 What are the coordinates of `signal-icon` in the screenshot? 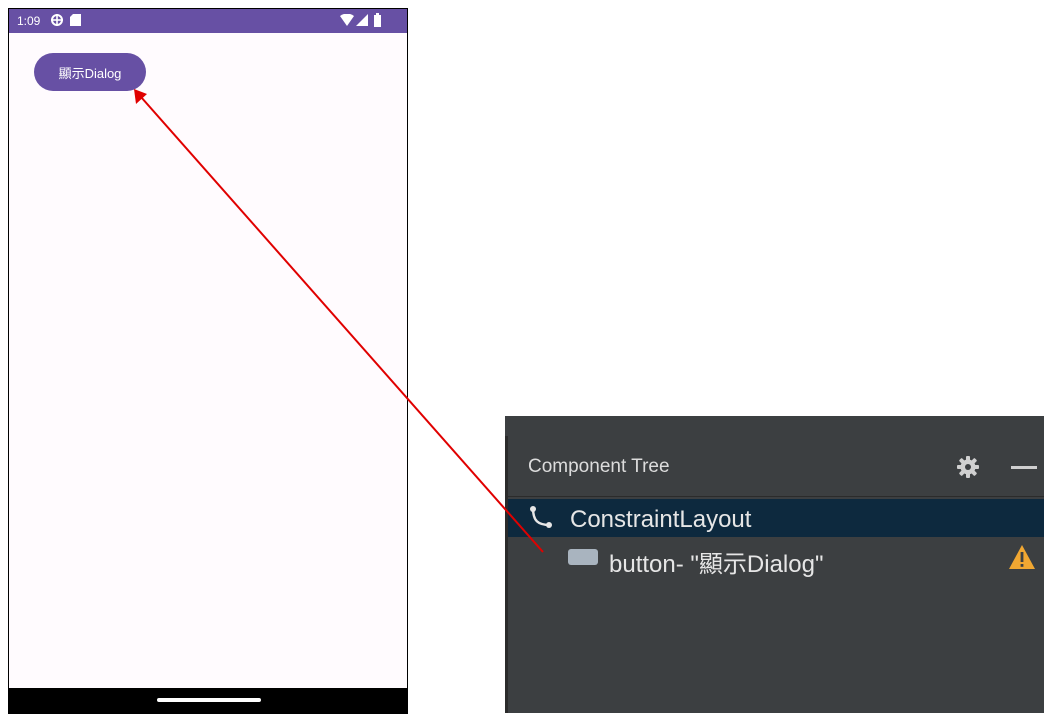 It's located at (362, 20).